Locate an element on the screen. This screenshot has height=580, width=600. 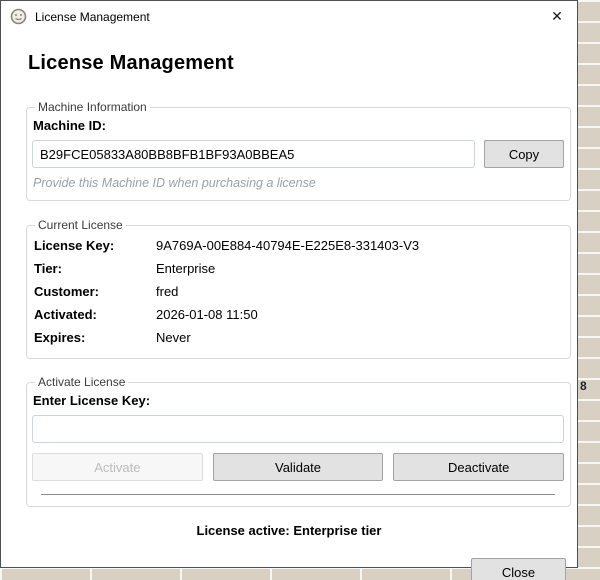
titlebar: License Management ✕ is located at coordinates (289, 16).